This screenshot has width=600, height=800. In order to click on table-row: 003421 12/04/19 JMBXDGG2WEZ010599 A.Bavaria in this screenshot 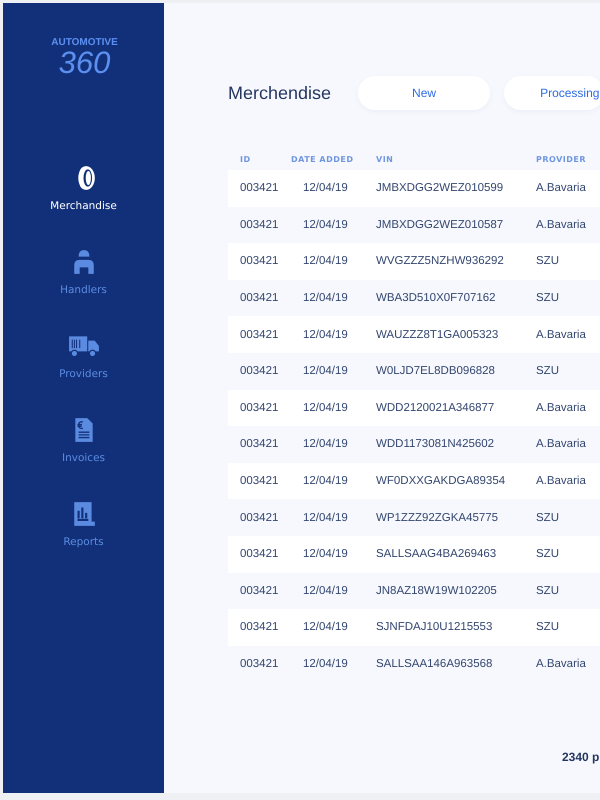, I will do `click(414, 188)`.